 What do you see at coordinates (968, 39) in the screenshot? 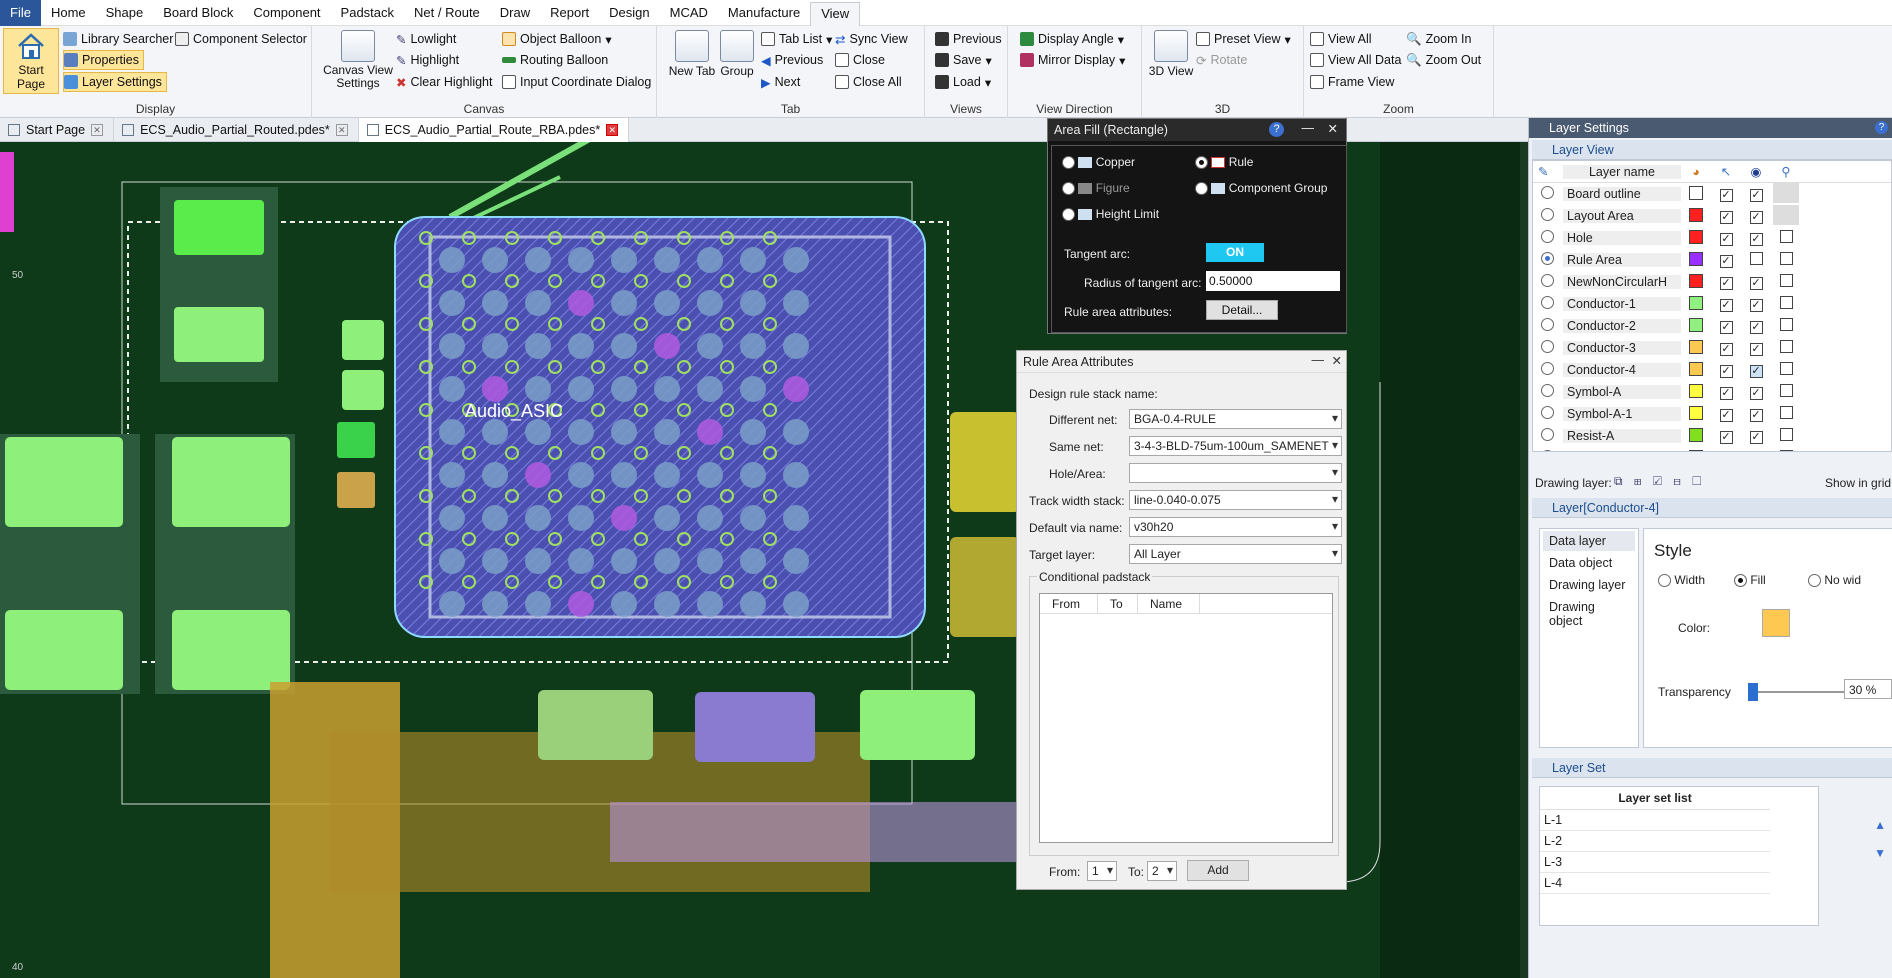
I see `views-previous-button: Previous` at bounding box center [968, 39].